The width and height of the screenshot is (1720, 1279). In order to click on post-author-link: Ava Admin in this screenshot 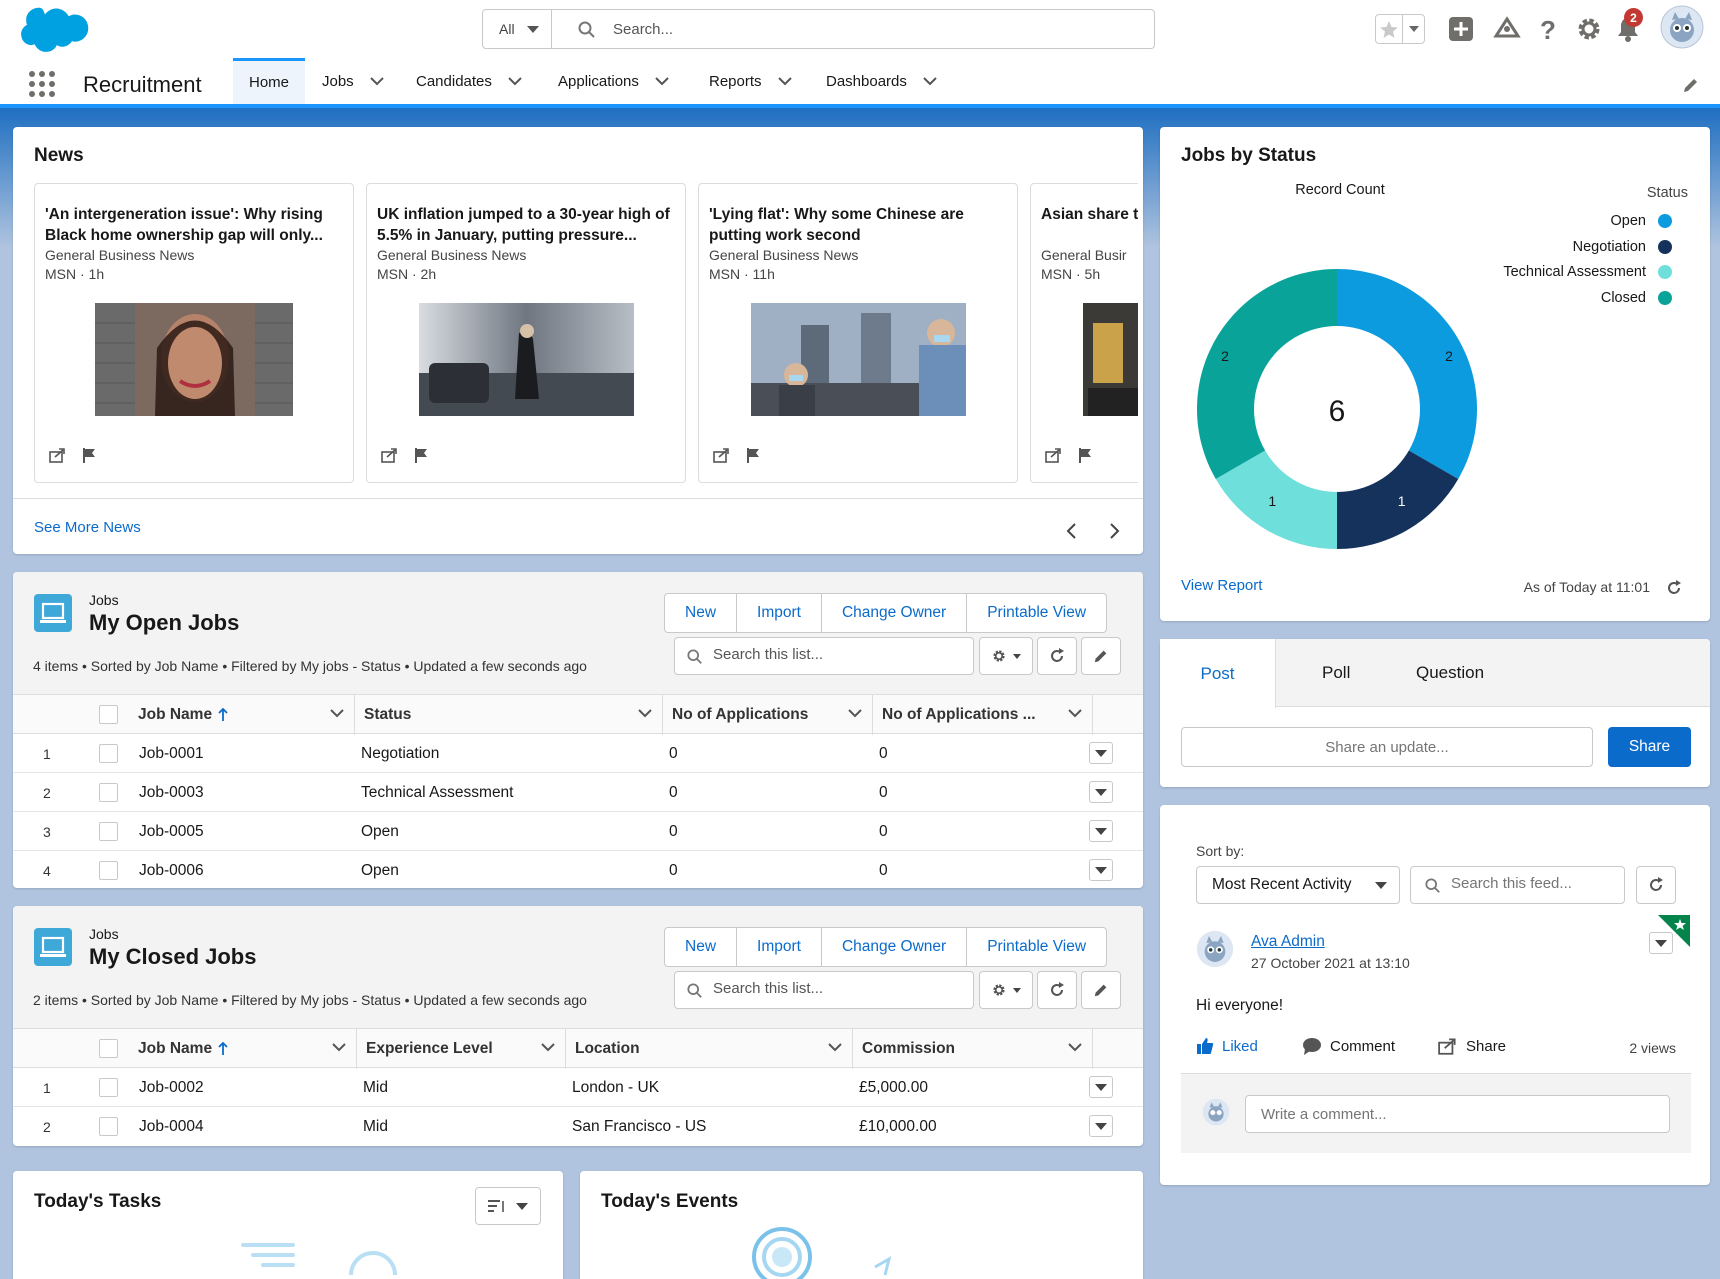, I will do `click(1288, 942)`.